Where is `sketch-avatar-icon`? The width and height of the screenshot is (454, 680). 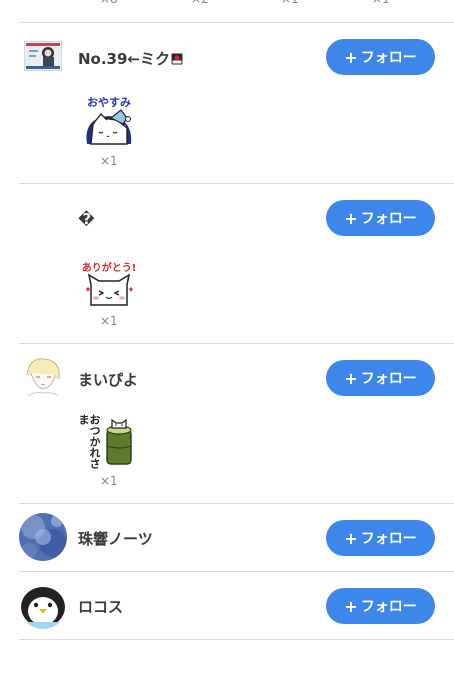 sketch-avatar-icon is located at coordinates (43, 377).